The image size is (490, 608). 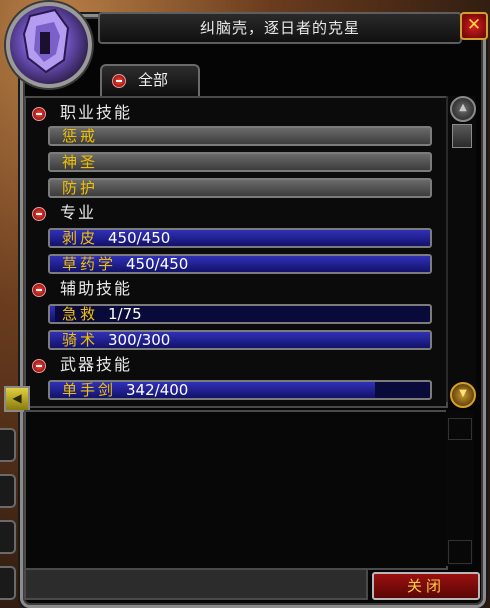 I want to click on group-header-weapon-skills: 武器技能, so click(x=82, y=365).